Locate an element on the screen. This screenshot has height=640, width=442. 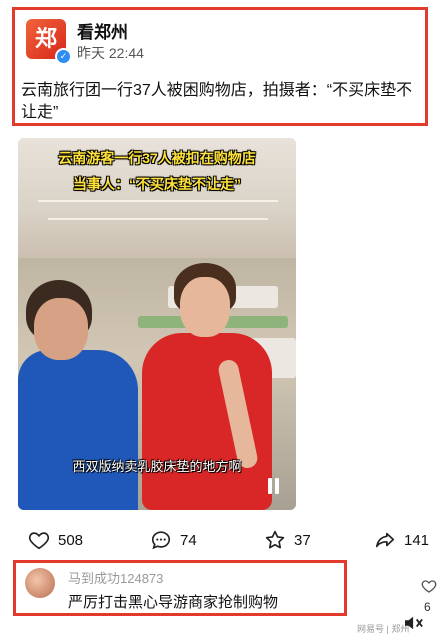
heart-icon is located at coordinates (39, 541).